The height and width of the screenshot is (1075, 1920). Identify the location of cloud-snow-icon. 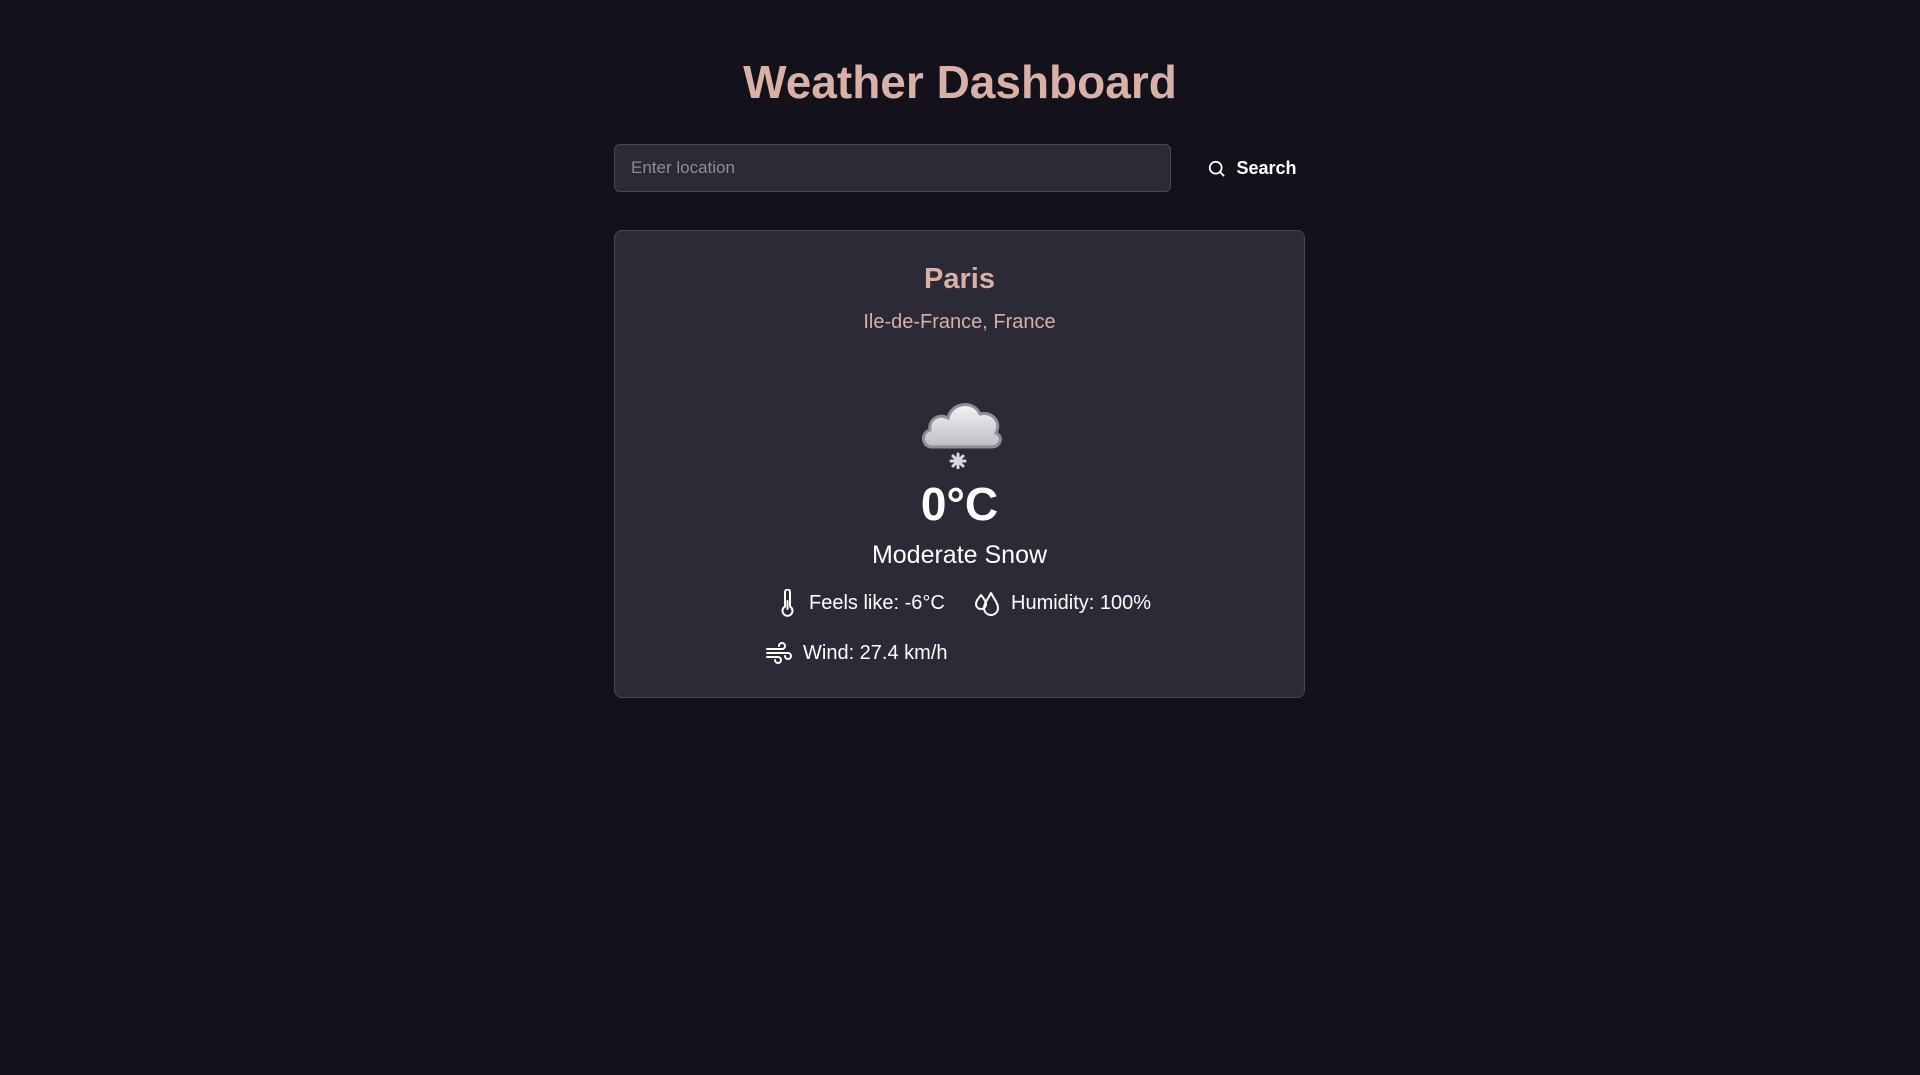
(961, 429).